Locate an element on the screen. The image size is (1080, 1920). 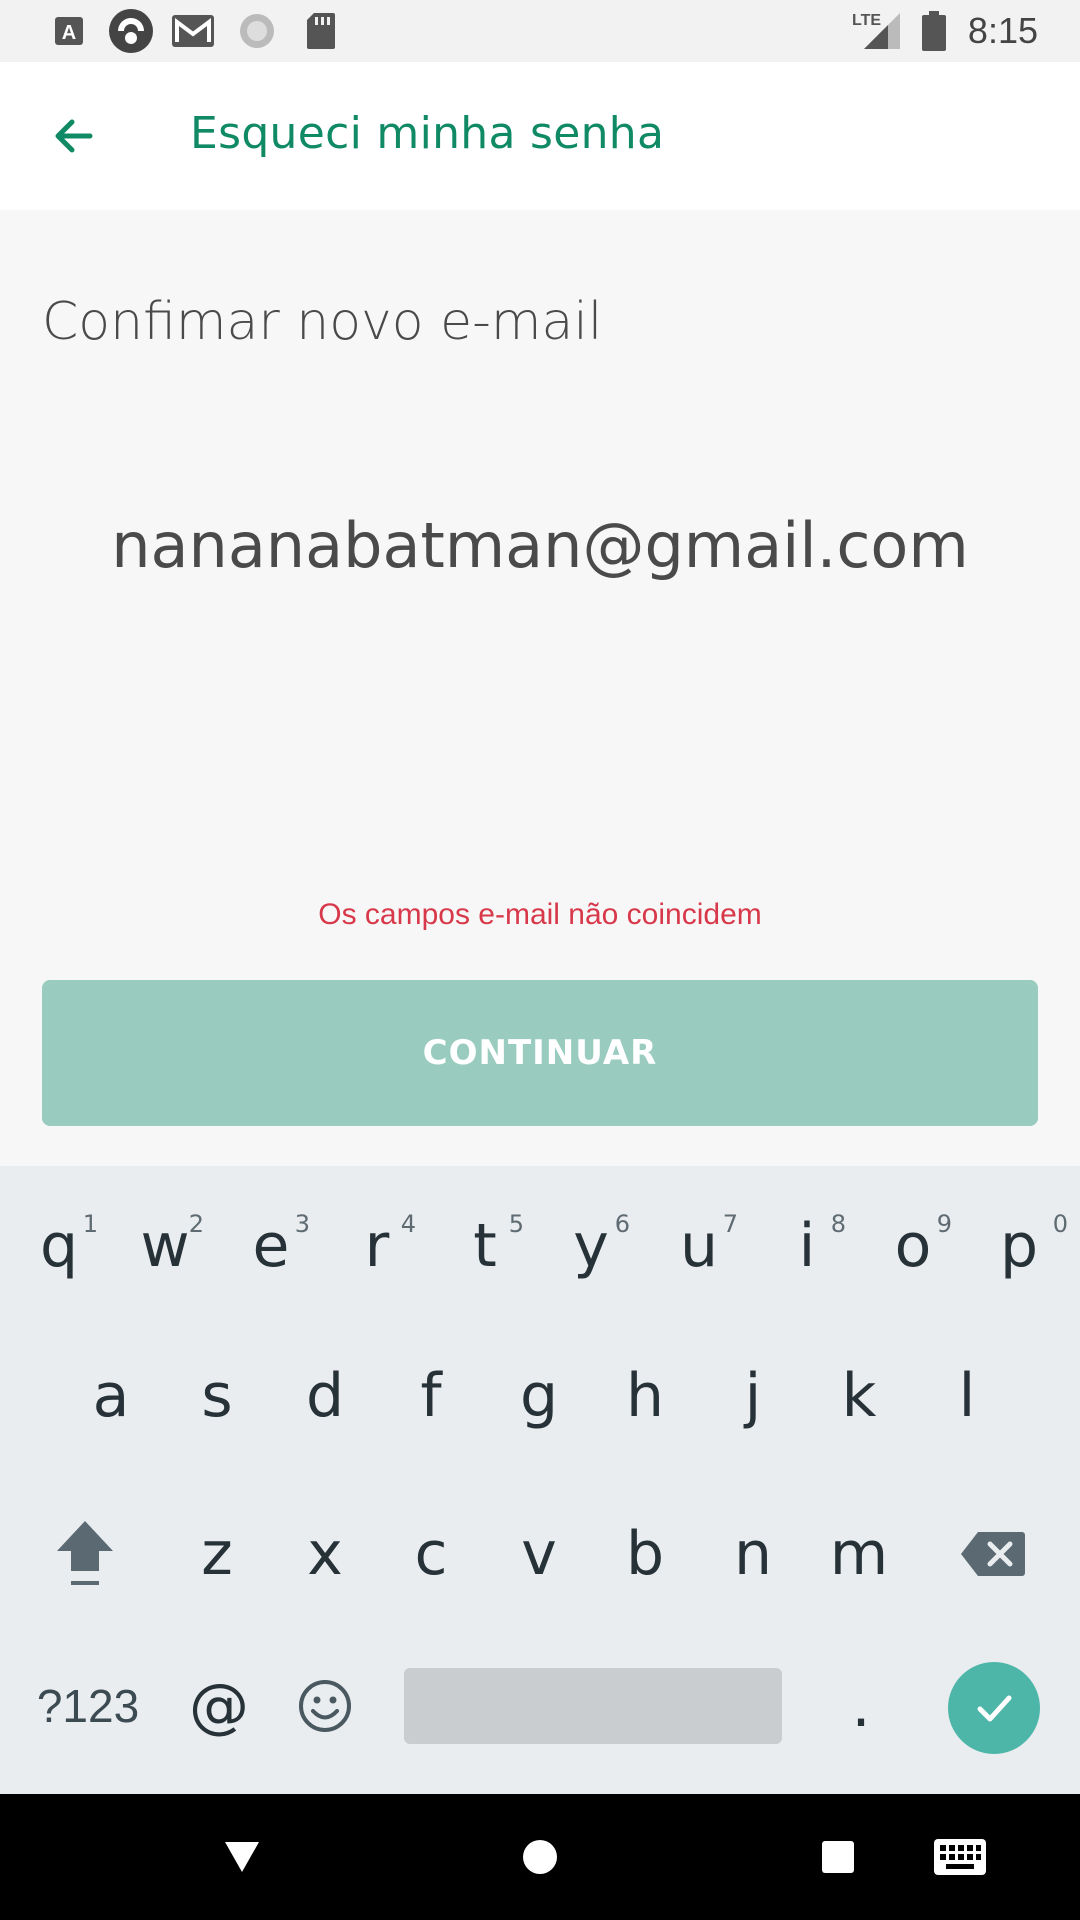
key-label: v is located at coordinates (539, 1554).